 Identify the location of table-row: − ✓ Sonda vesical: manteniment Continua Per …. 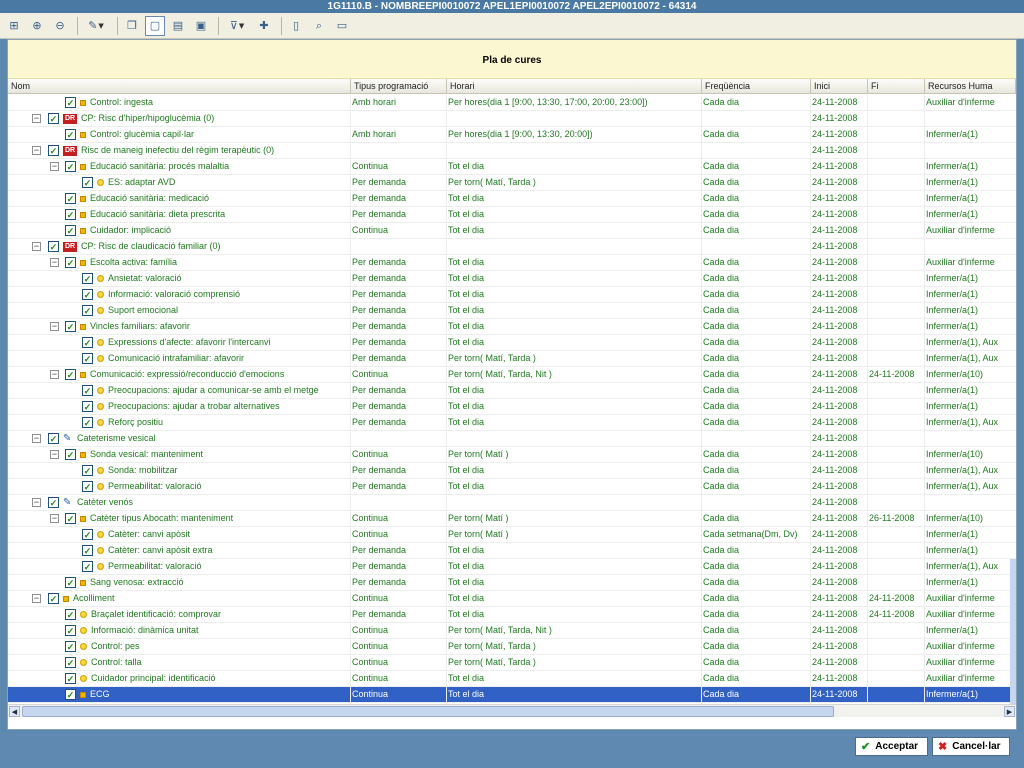
(512, 455).